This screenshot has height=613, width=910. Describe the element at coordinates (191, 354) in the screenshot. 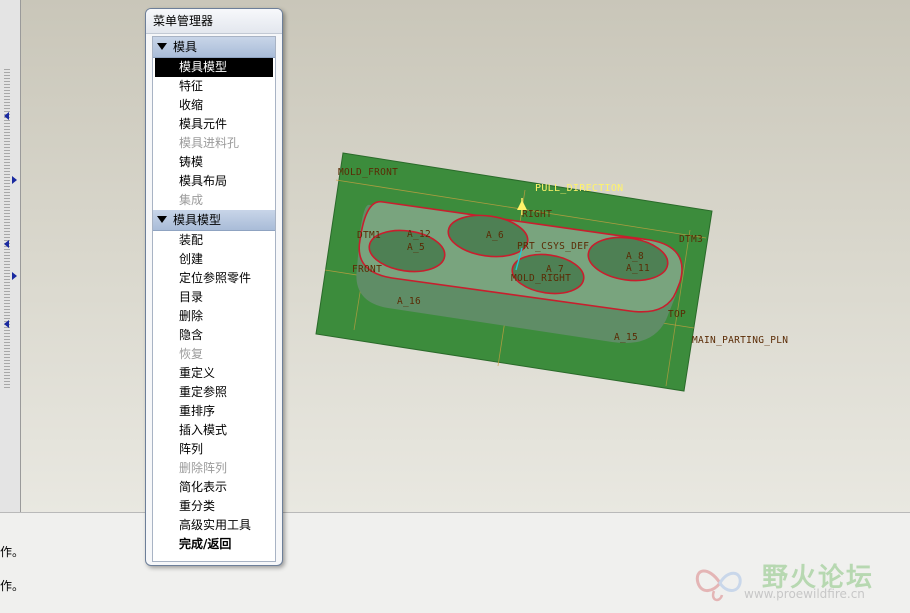

I see `menu-item-resume: 恢复` at that location.